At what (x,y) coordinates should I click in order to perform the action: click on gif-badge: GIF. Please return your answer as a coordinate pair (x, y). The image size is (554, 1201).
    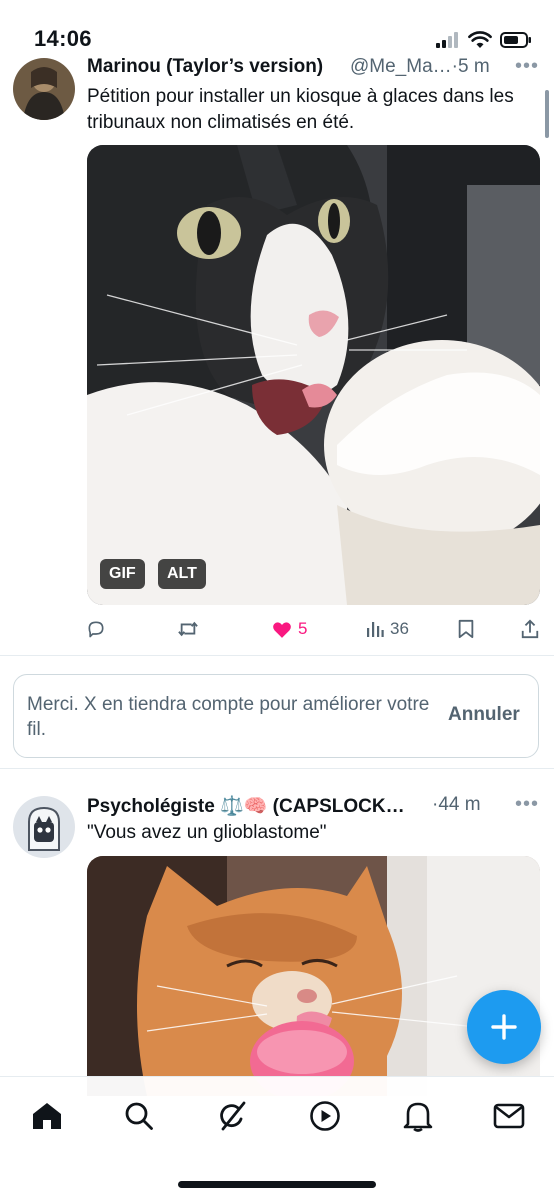
    Looking at the image, I should click on (122, 574).